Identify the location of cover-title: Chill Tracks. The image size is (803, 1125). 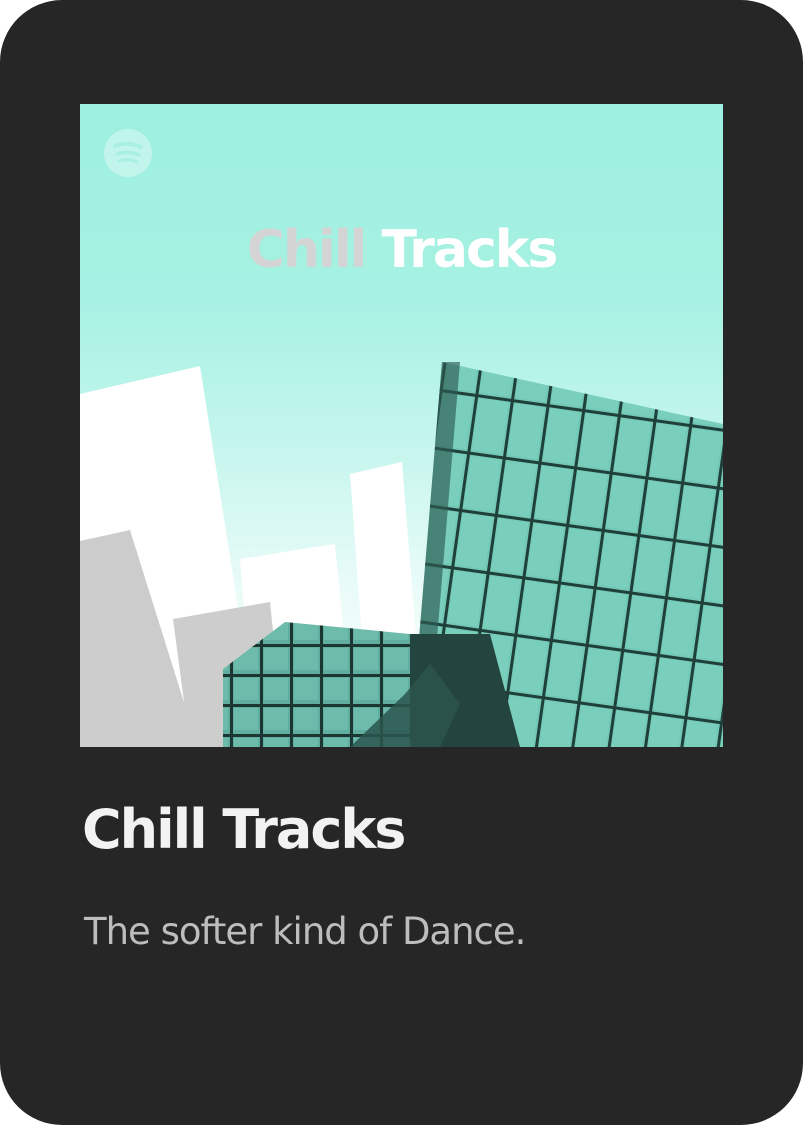
(401, 250).